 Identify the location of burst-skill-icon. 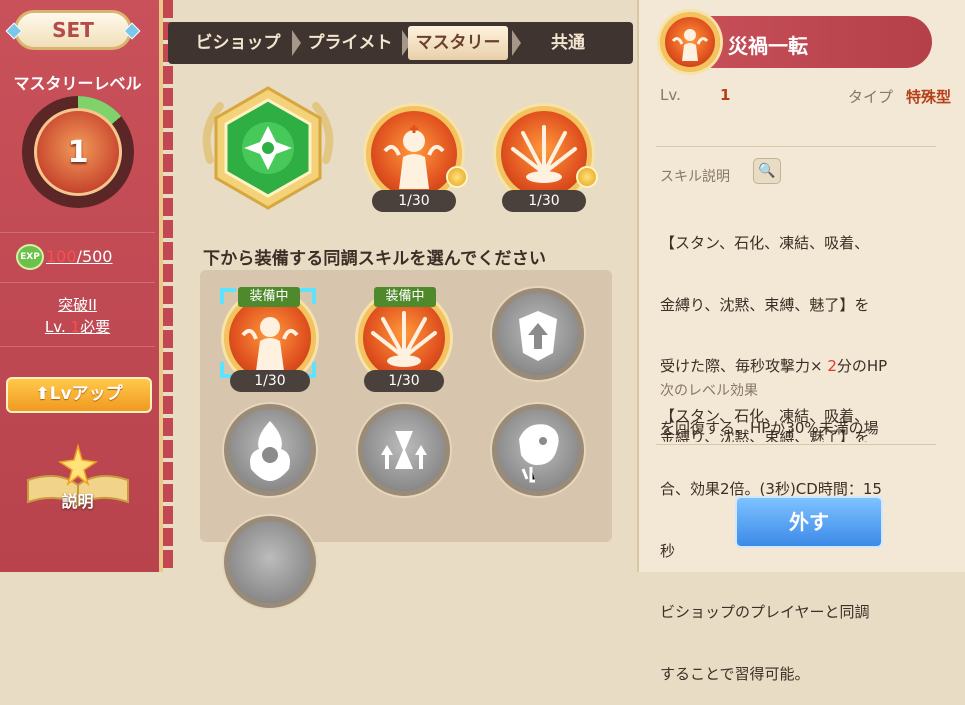
(544, 154).